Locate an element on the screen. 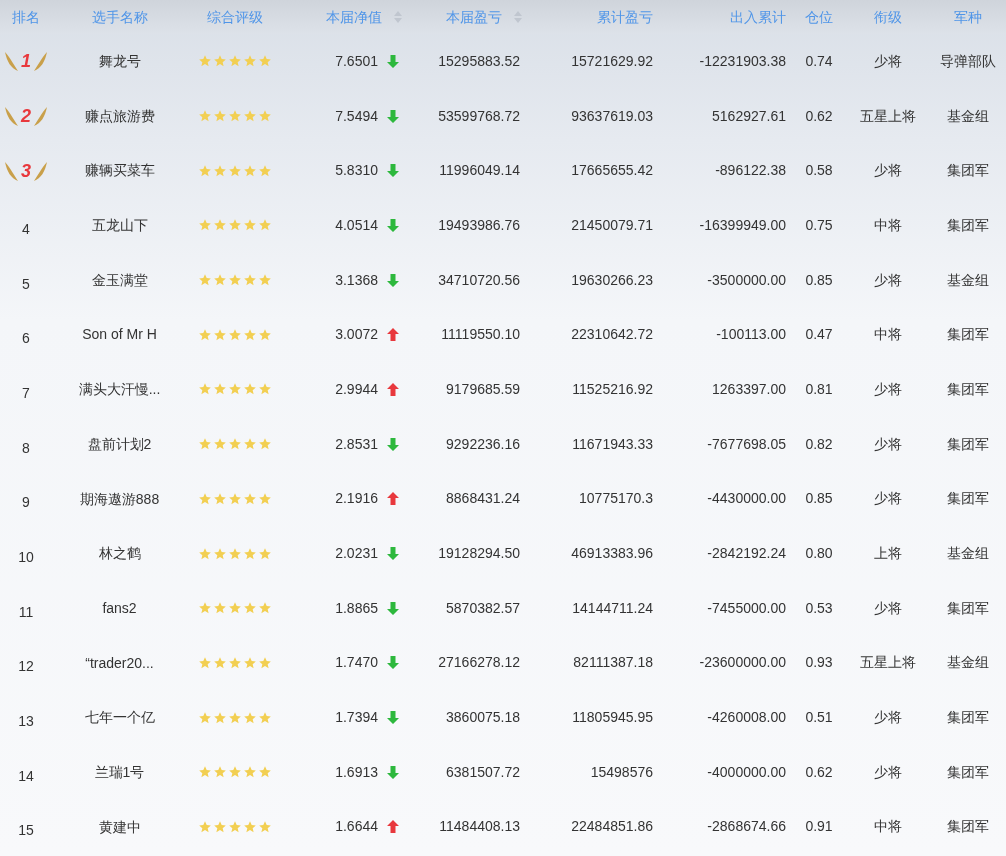 This screenshot has width=1006, height=856. net-flow: -100113.00 is located at coordinates (751, 335).